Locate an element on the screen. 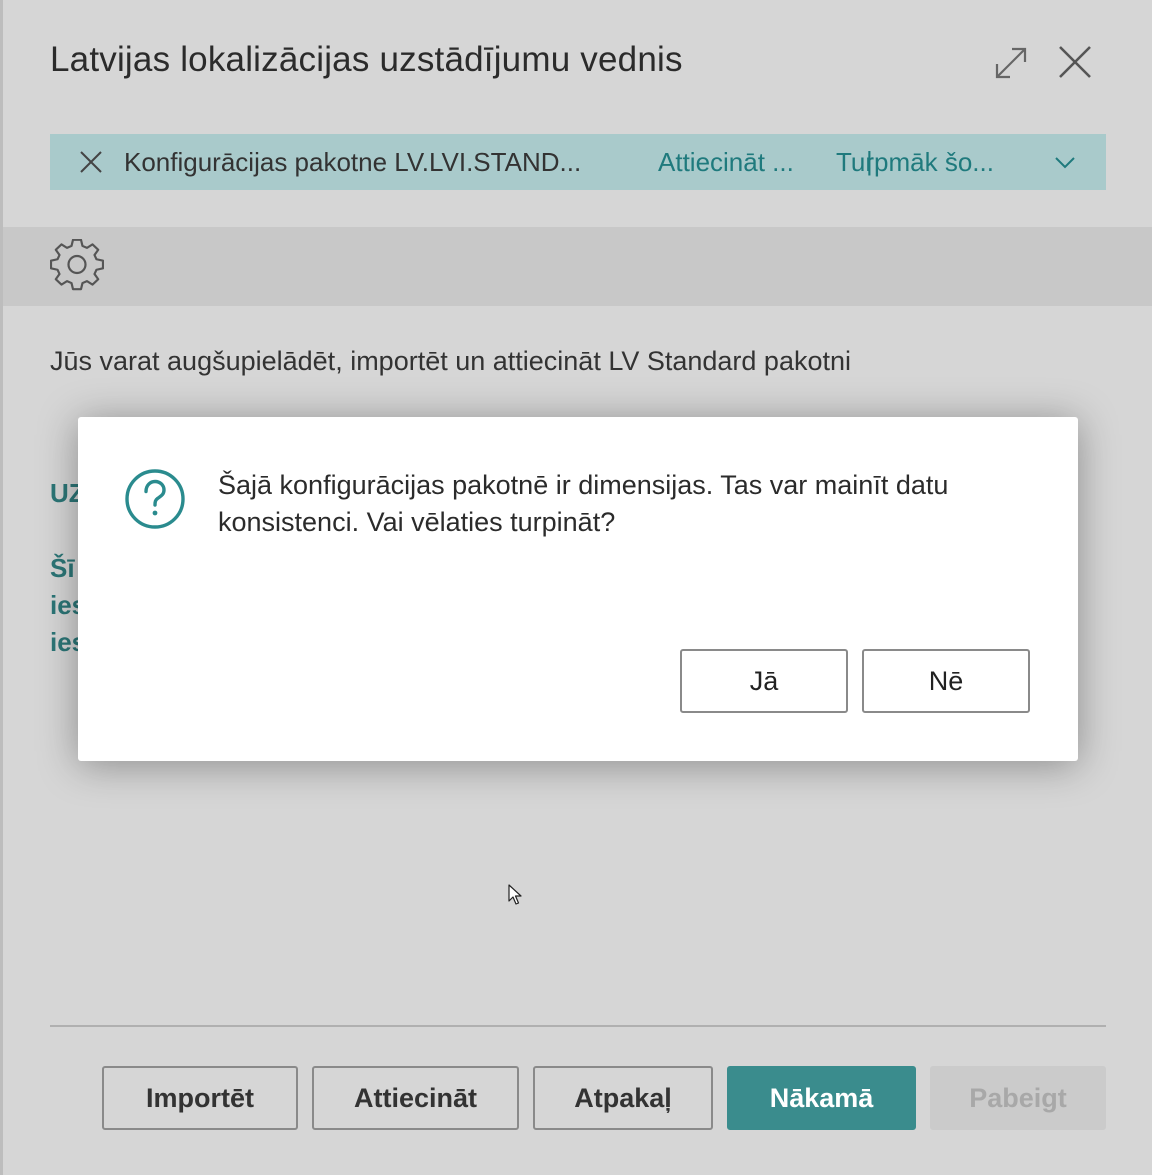  footer-divider is located at coordinates (578, 1026).